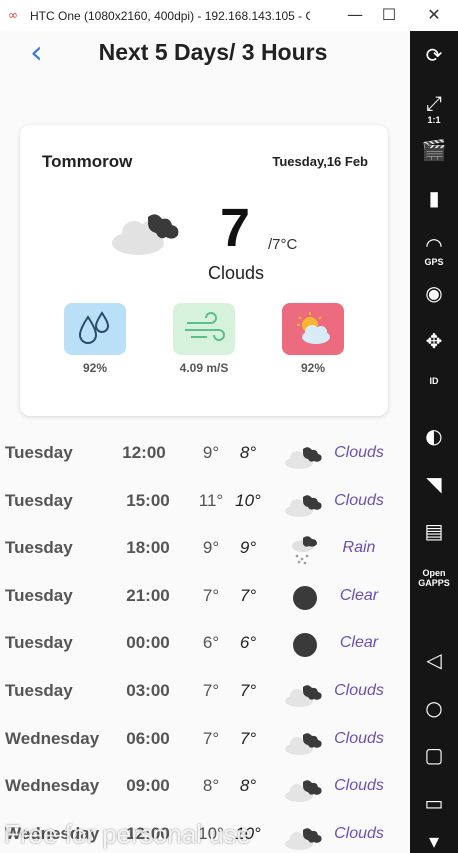 This screenshot has width=458, height=853. Describe the element at coordinates (211, 452) in the screenshot. I see `forecast-temp: 9°` at that location.